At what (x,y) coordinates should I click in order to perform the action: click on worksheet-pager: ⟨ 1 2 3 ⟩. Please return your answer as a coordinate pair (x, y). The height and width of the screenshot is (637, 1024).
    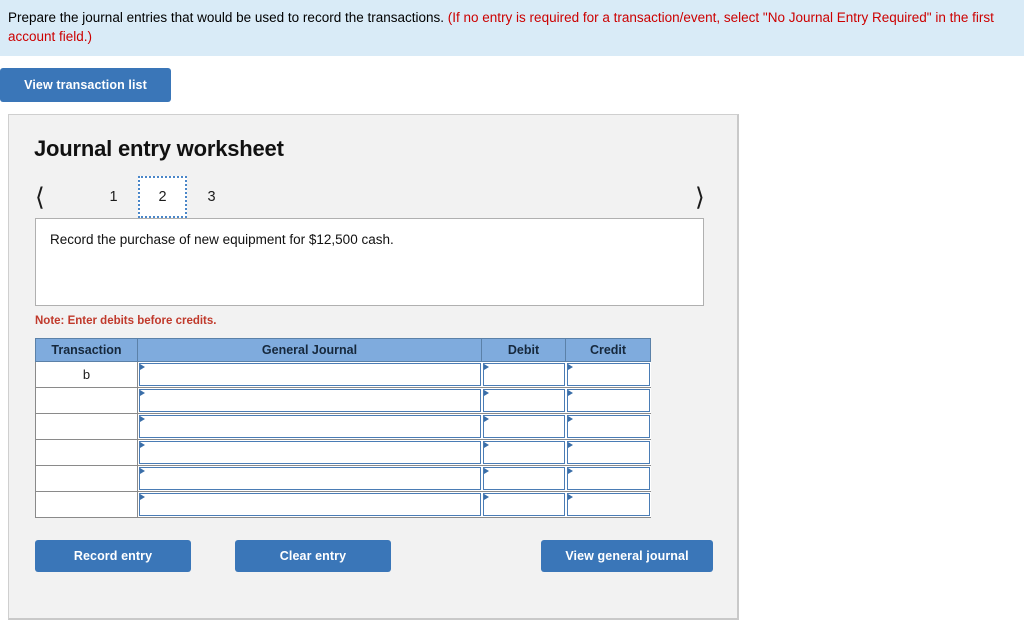
    Looking at the image, I should click on (373, 197).